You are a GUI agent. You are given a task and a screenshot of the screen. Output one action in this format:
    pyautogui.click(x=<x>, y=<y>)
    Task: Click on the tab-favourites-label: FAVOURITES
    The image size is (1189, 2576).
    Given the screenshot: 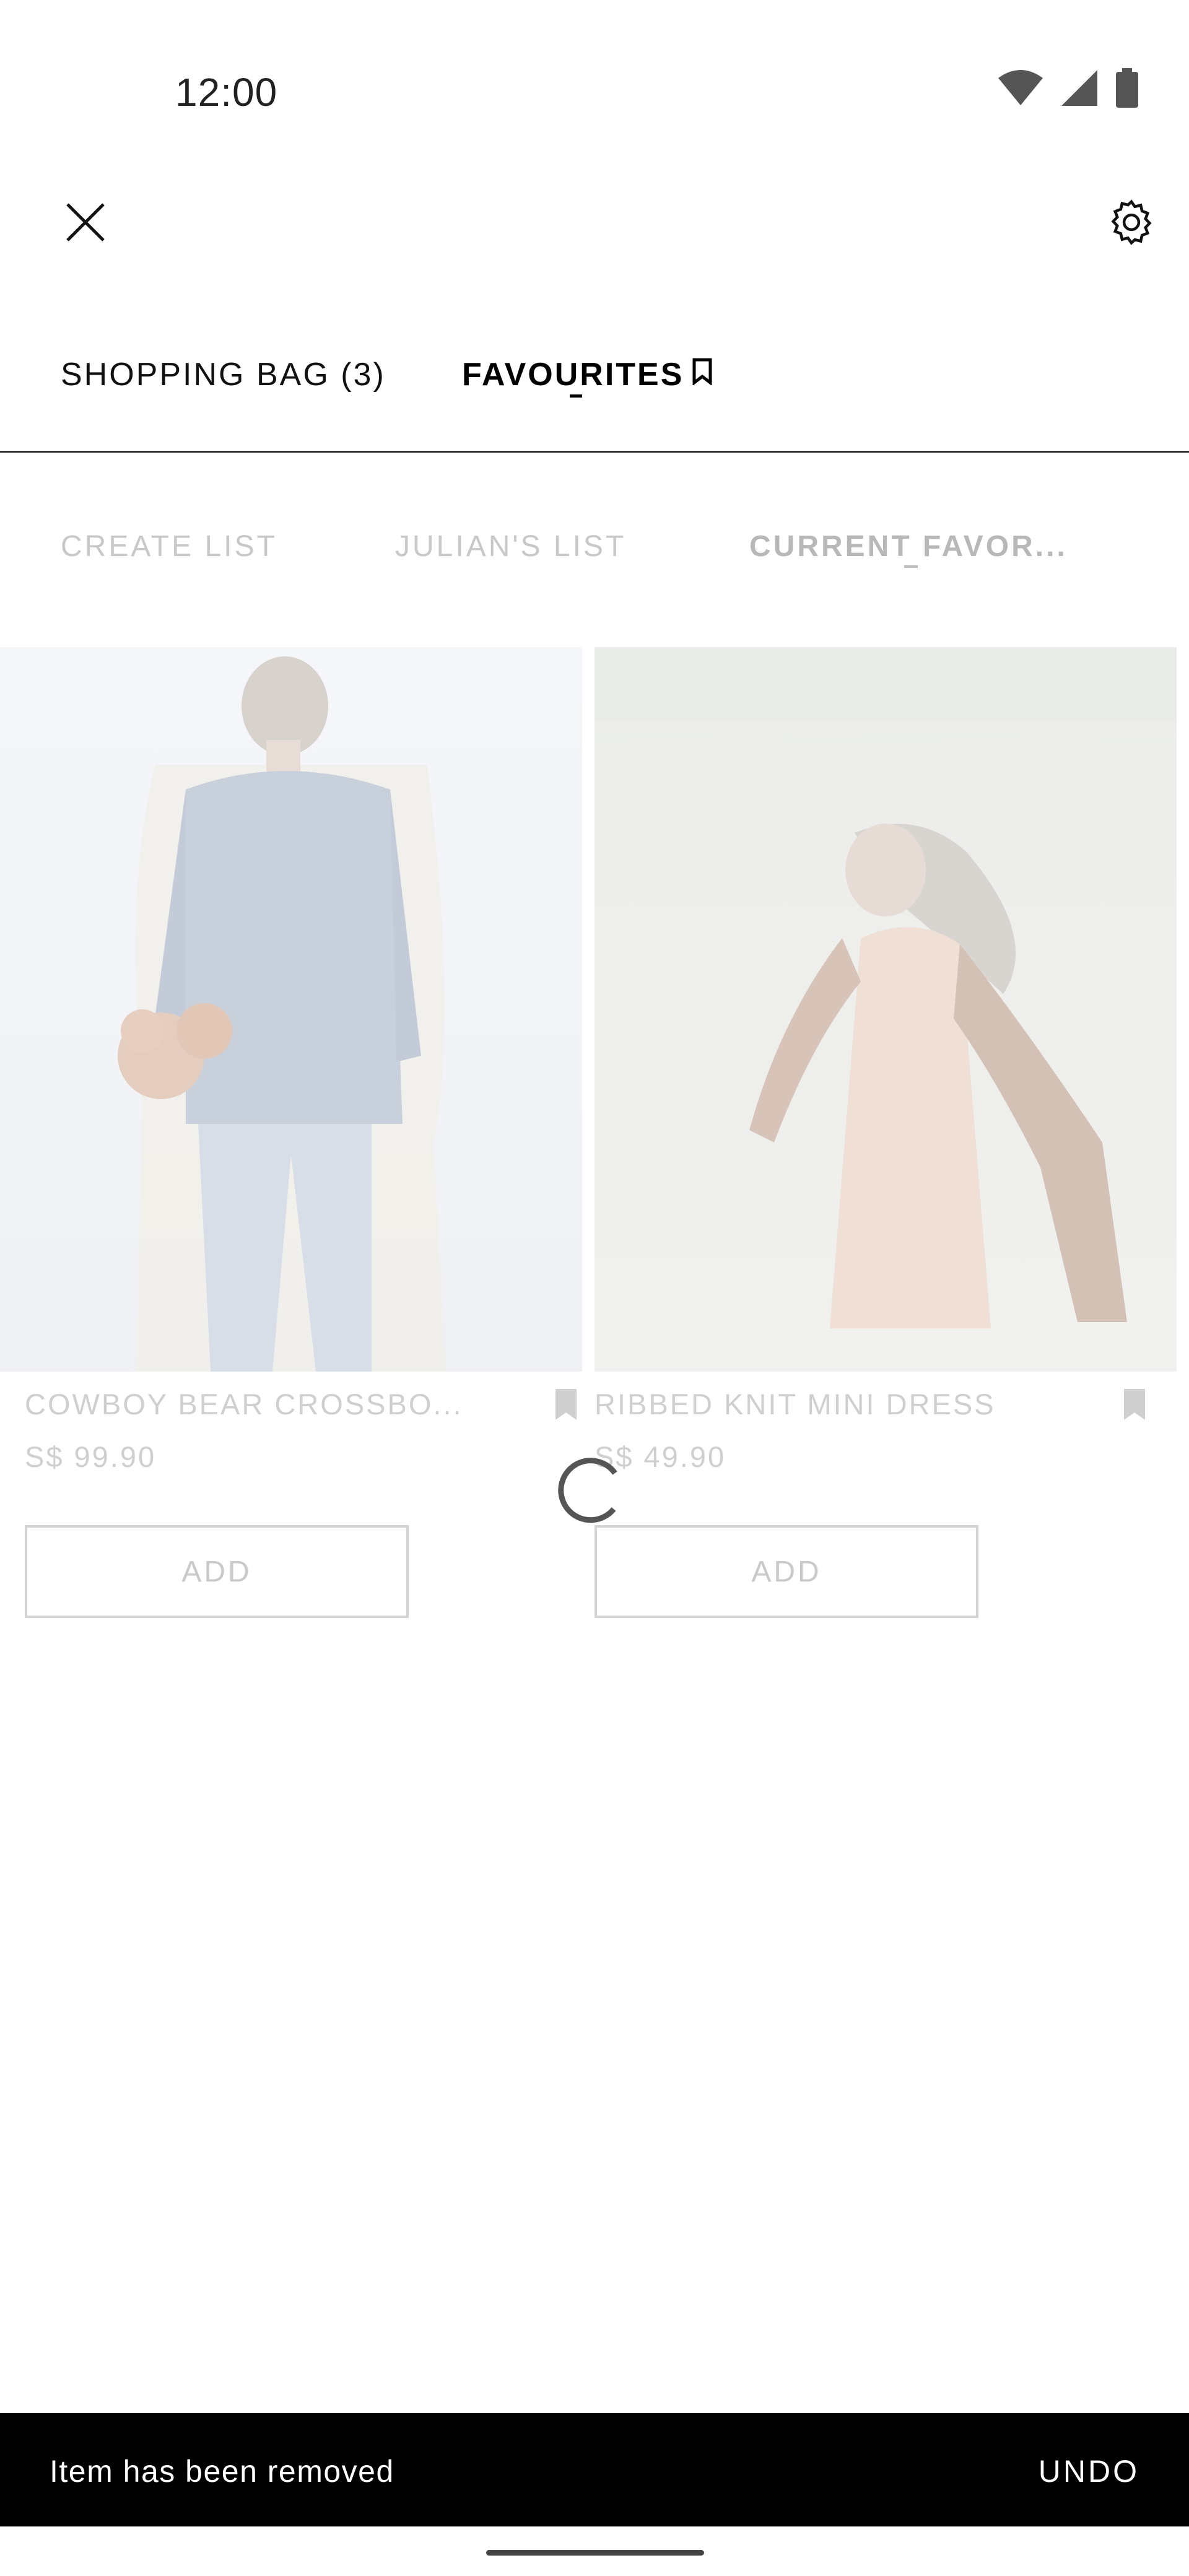 What is the action you would take?
    pyautogui.click(x=573, y=375)
    